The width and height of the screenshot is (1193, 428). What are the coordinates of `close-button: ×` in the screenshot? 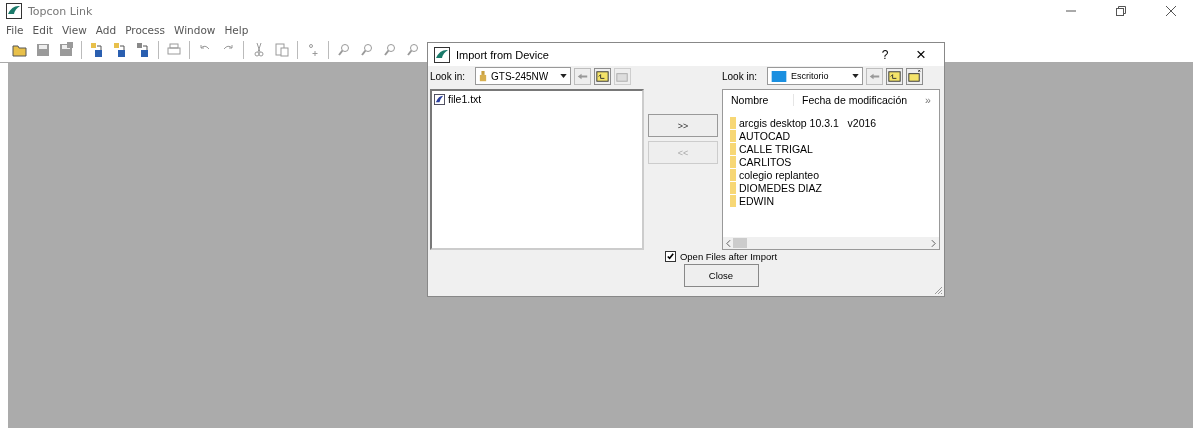 It's located at (921, 54).